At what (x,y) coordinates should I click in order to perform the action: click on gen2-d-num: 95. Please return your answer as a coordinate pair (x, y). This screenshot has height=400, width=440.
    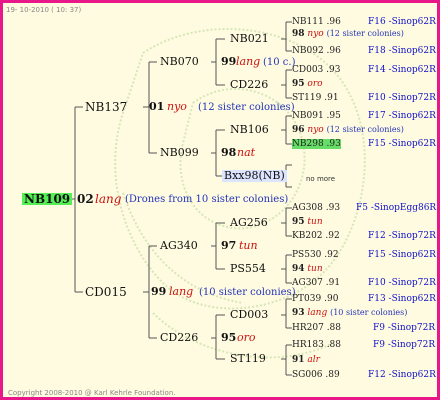
    Looking at the image, I should click on (229, 337).